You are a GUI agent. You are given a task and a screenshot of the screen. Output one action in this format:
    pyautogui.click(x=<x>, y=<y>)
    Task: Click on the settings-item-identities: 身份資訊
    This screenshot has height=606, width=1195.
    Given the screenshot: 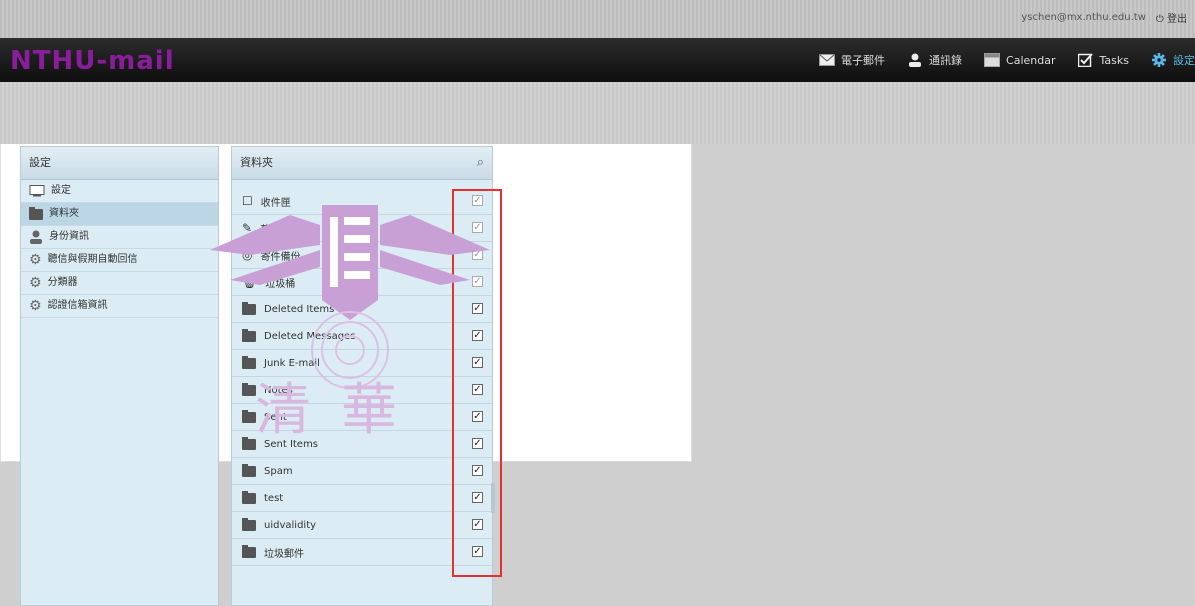 What is the action you would take?
    pyautogui.click(x=119, y=237)
    